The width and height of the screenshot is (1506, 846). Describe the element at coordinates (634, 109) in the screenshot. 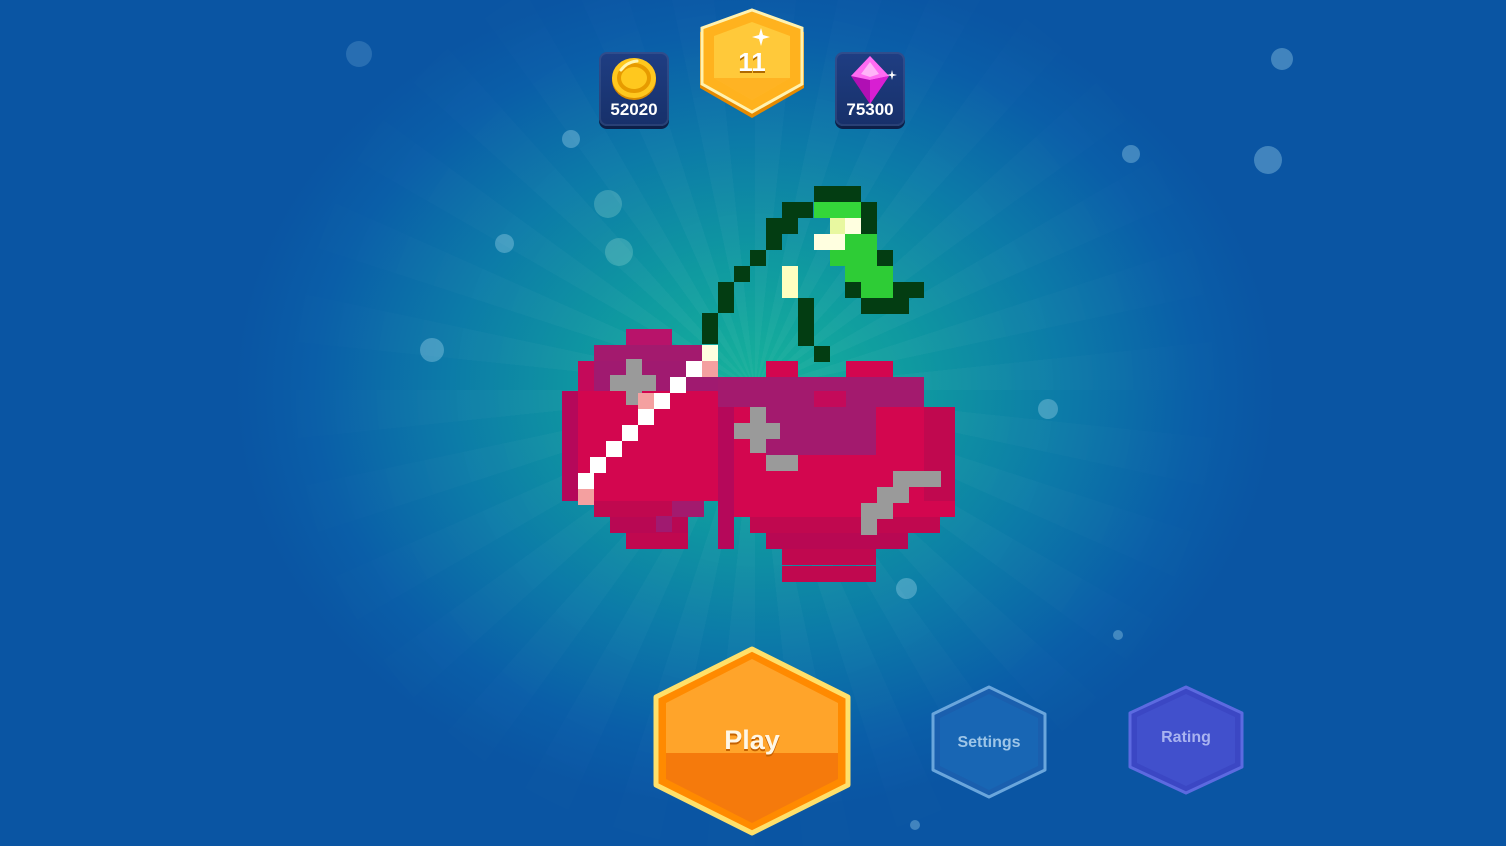

I see `coin-amount: 52020` at that location.